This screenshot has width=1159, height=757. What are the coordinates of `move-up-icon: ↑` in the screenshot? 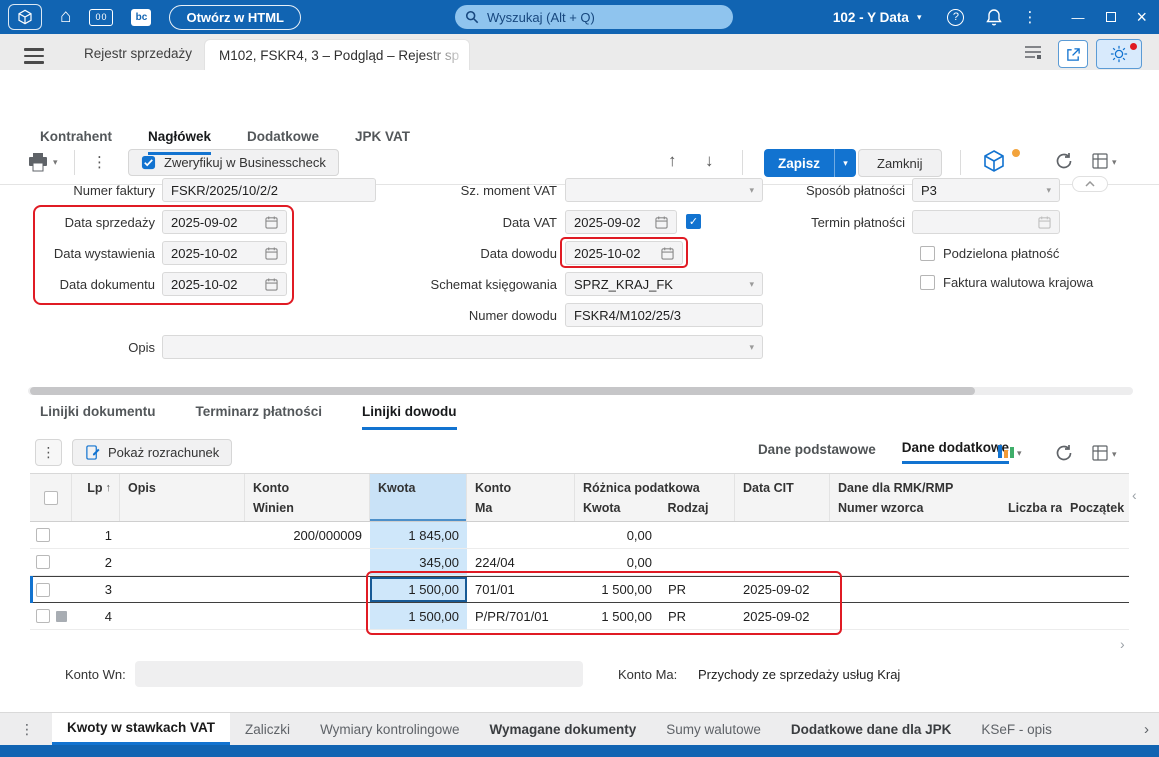 It's located at (672, 161).